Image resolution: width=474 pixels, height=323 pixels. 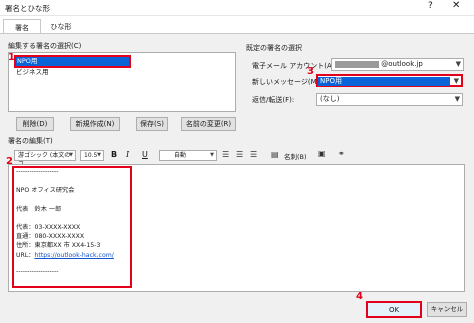 What do you see at coordinates (45, 46) in the screenshot?
I see `select-signature-label: 編集する署名の選択(C)` at bounding box center [45, 46].